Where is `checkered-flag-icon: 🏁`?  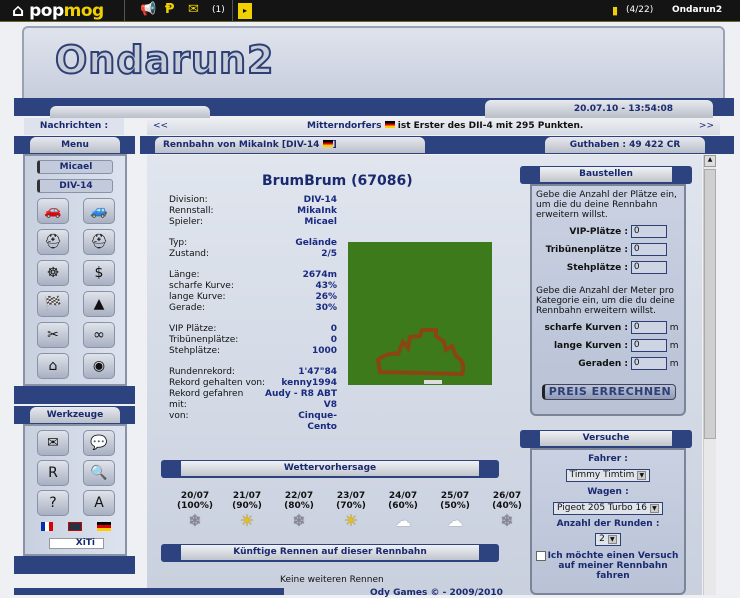
checkered-flag-icon: 🏁 is located at coordinates (53, 304).